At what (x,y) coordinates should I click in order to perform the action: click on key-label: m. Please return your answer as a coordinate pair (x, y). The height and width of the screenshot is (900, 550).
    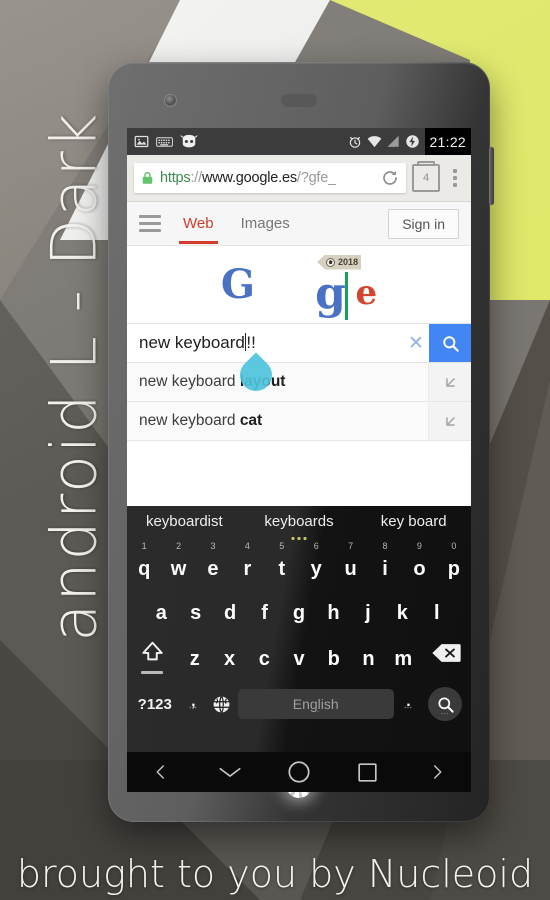
    Looking at the image, I should click on (403, 659).